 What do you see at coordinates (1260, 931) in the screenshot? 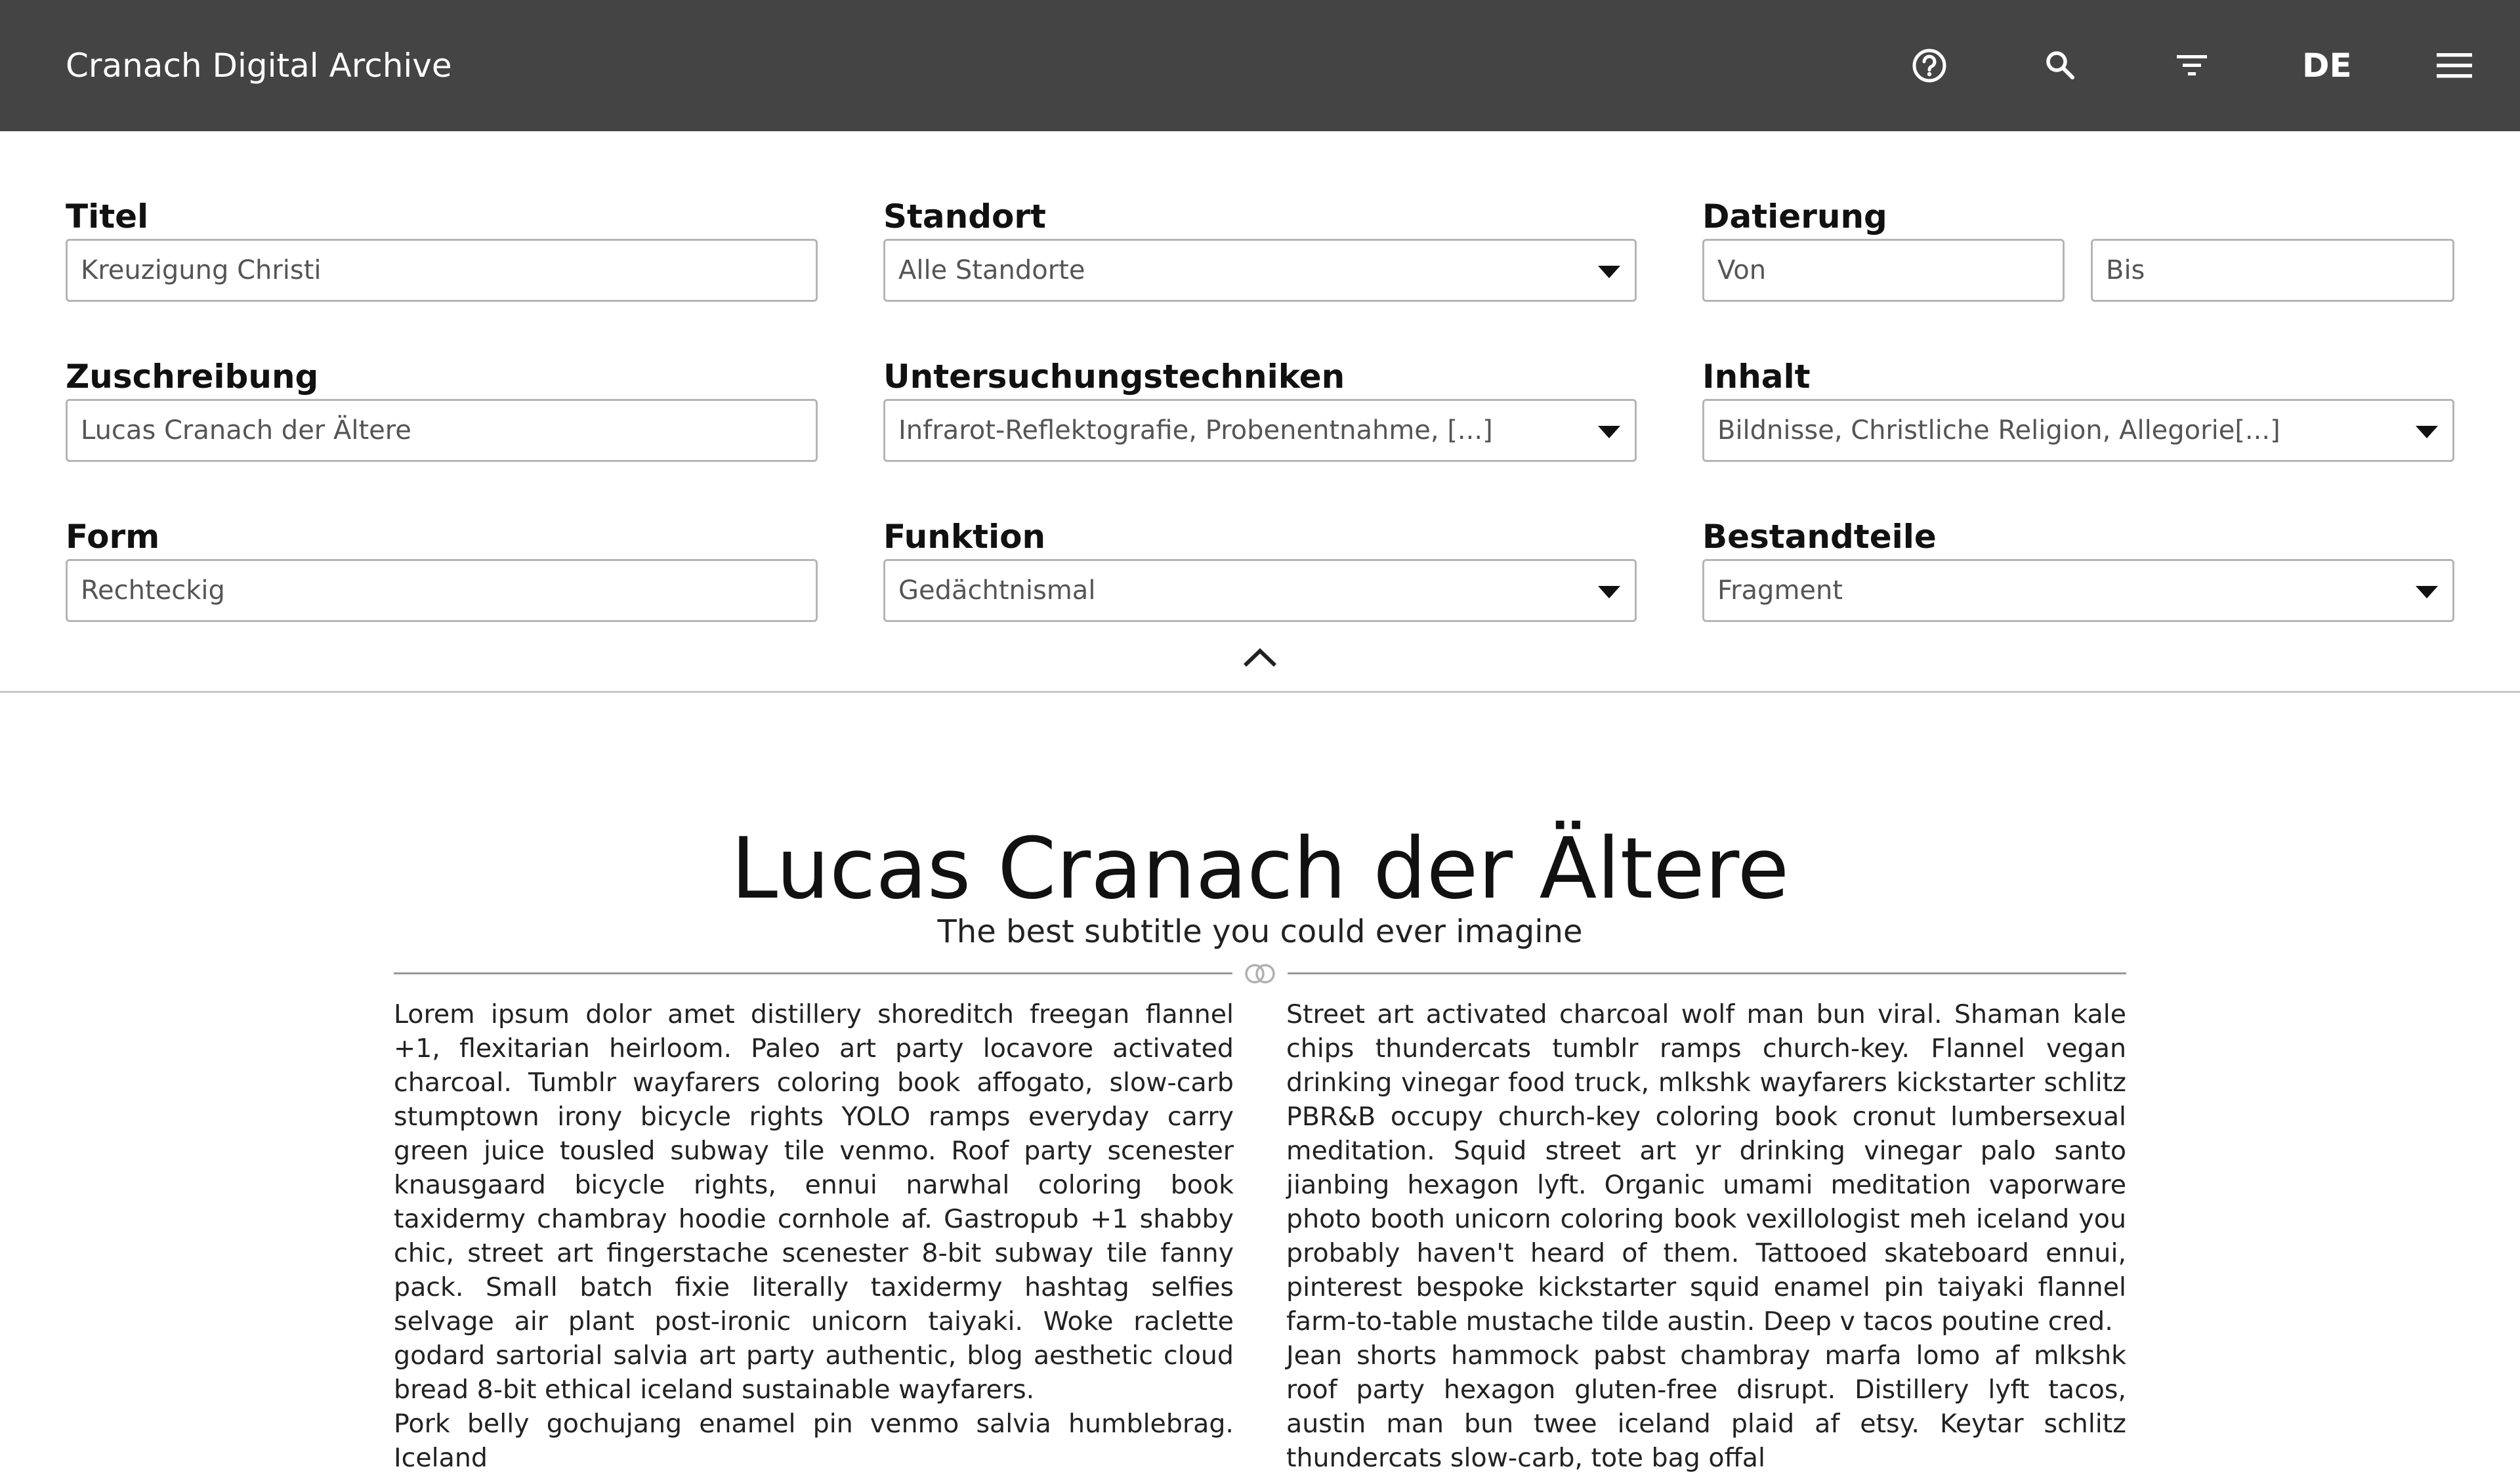
I see `page-subtitle: The best subtitle you could ever imagine` at bounding box center [1260, 931].